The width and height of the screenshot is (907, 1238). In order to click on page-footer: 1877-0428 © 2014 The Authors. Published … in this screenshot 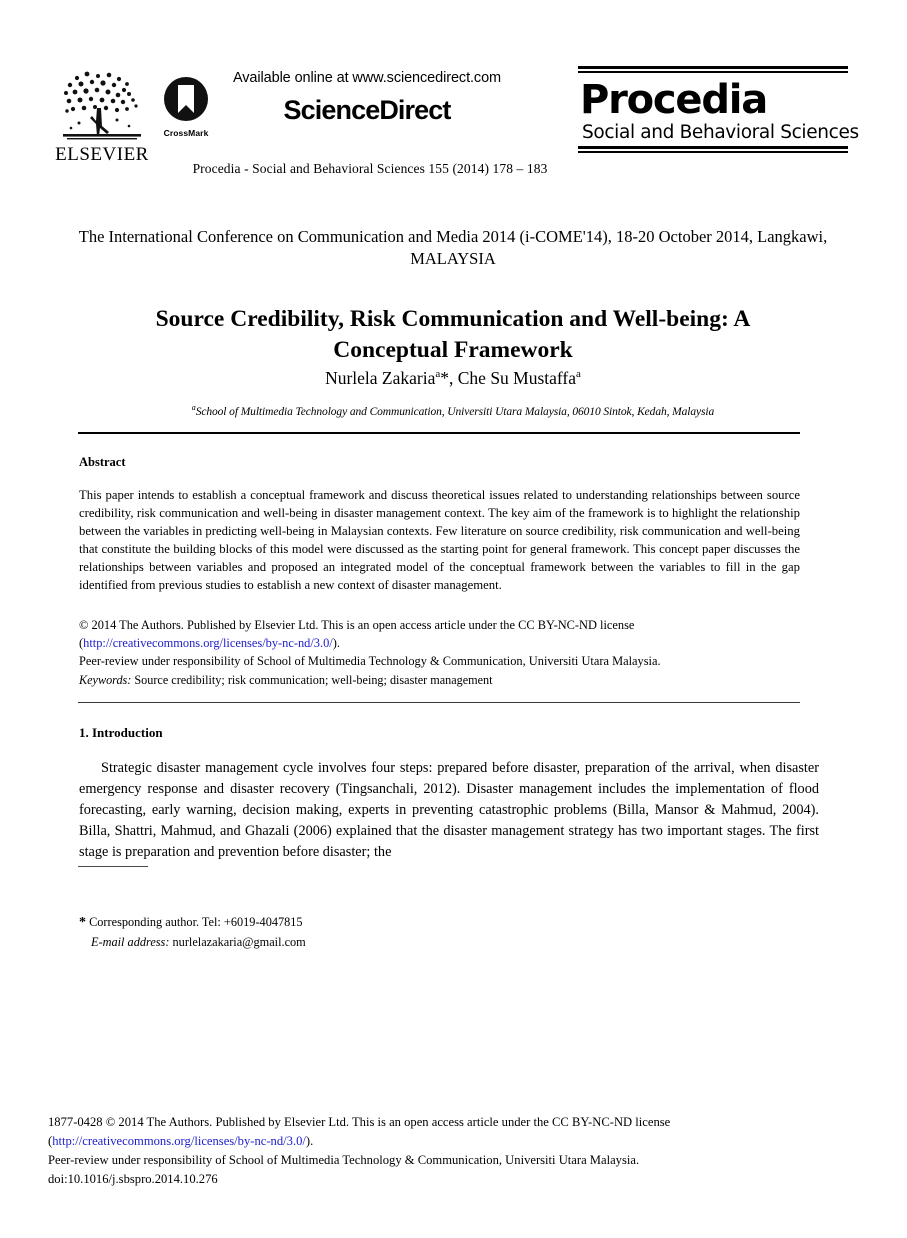, I will do `click(359, 1150)`.